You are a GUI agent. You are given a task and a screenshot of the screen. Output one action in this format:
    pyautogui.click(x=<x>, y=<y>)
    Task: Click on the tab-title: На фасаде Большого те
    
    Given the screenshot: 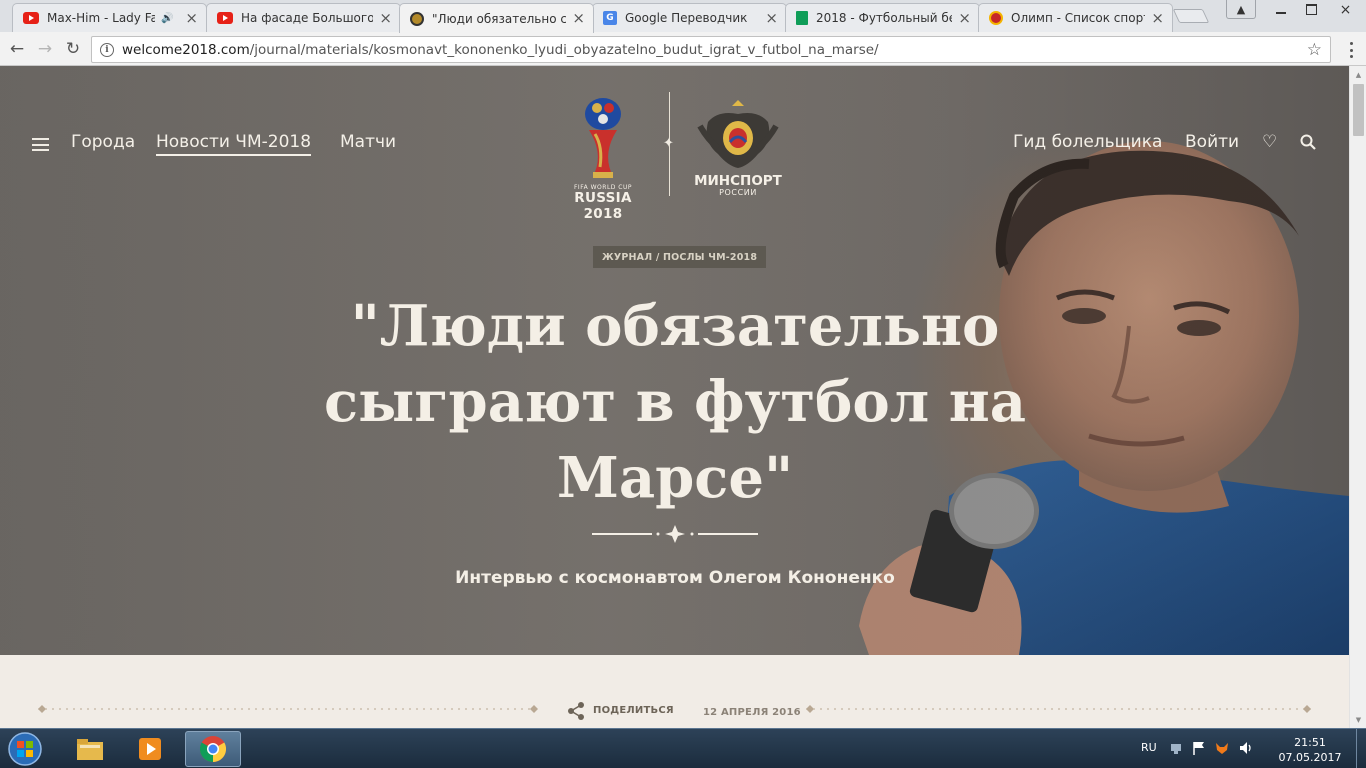 What is the action you would take?
    pyautogui.click(x=307, y=18)
    